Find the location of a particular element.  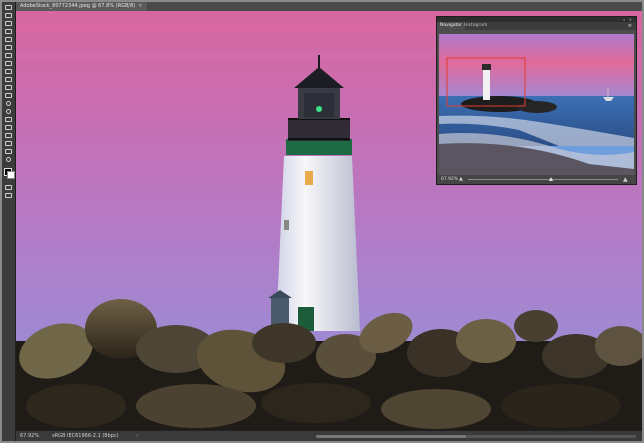

color-swatches is located at coordinates (8, 175).